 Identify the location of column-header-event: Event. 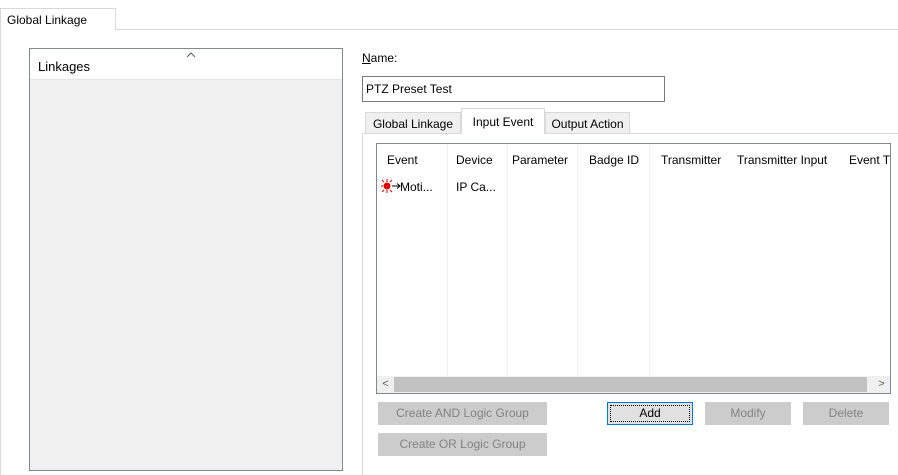
(402, 160).